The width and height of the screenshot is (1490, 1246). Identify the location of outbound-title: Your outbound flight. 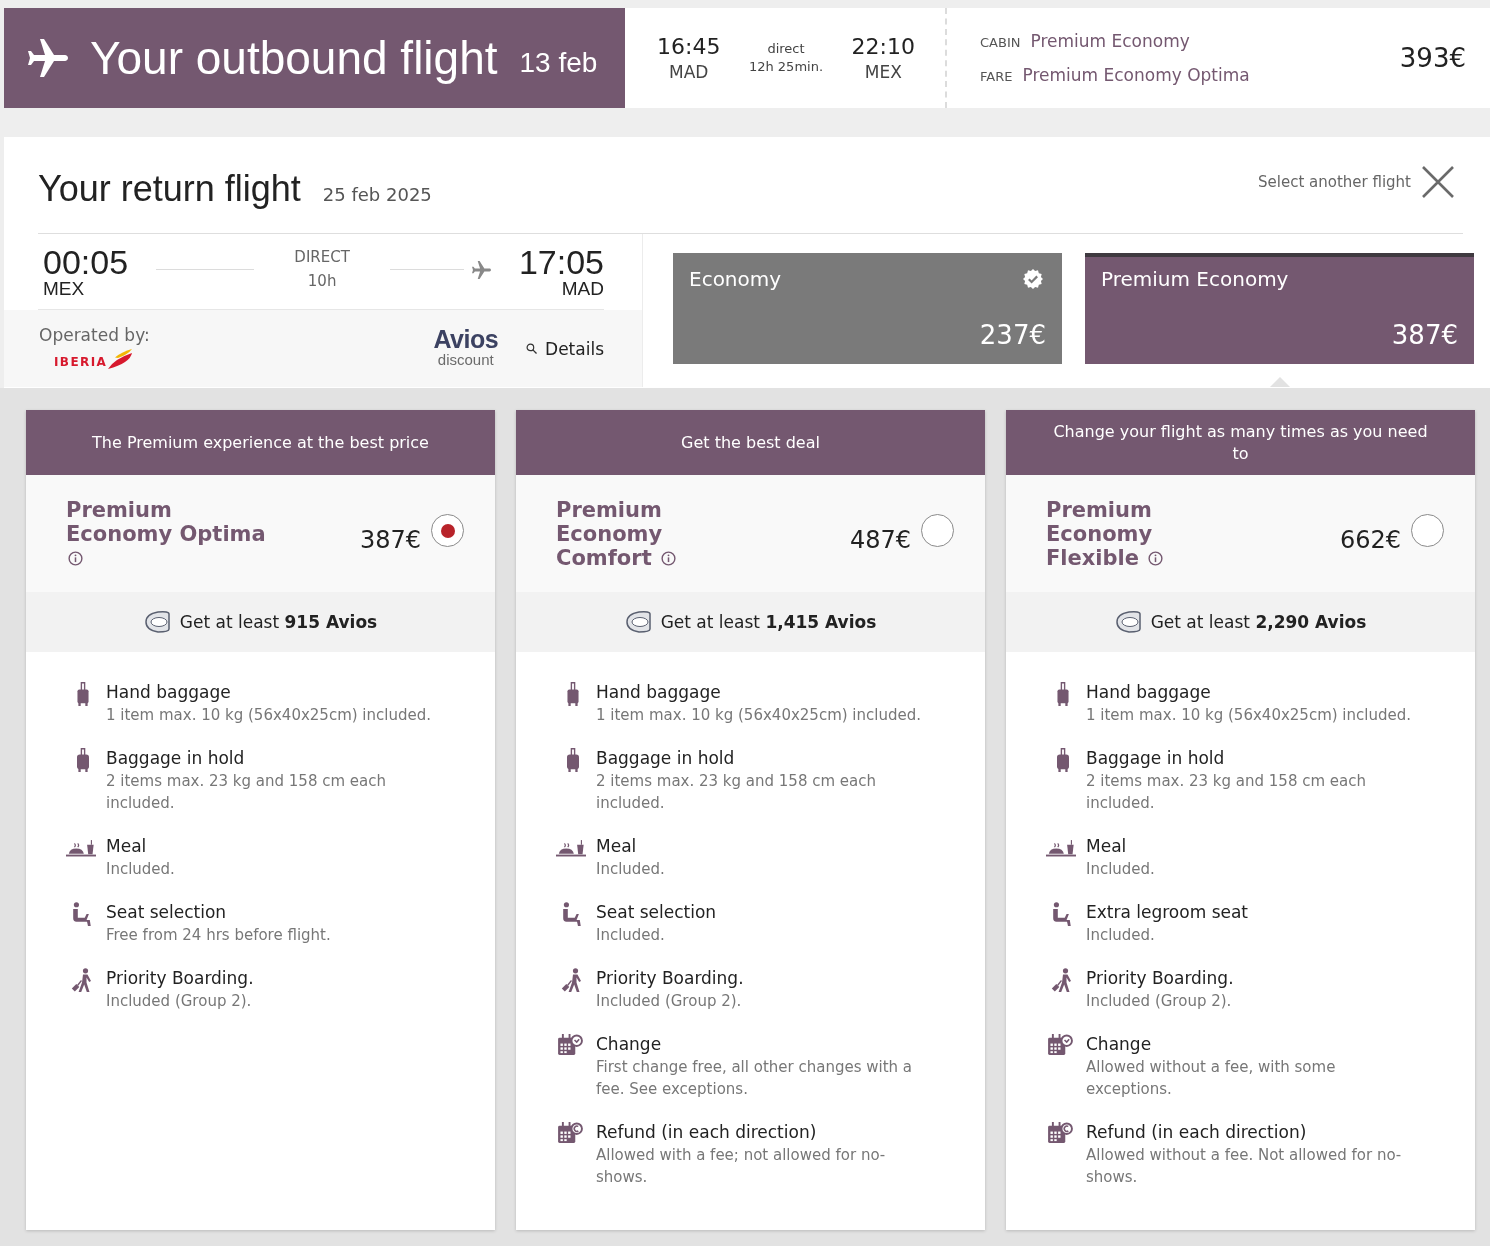
(294, 58).